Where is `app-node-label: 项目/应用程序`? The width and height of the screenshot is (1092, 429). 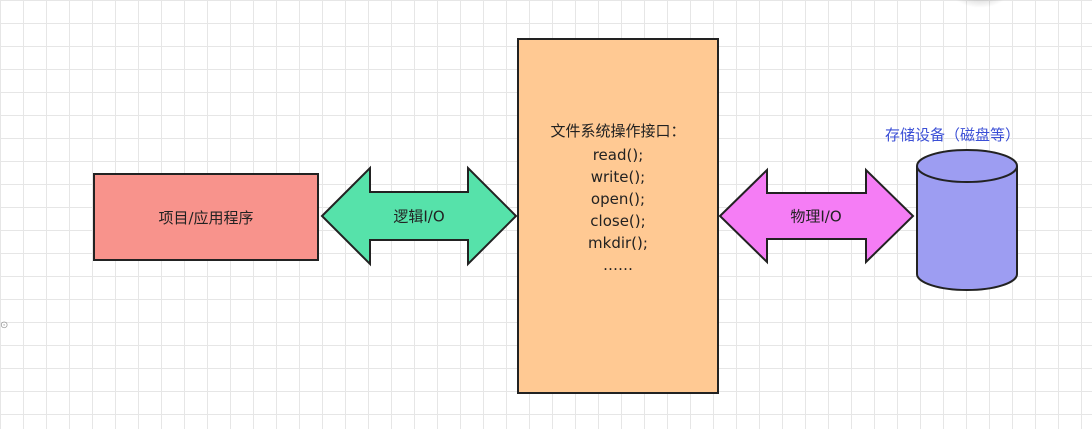 app-node-label: 项目/应用程序 is located at coordinates (206, 217).